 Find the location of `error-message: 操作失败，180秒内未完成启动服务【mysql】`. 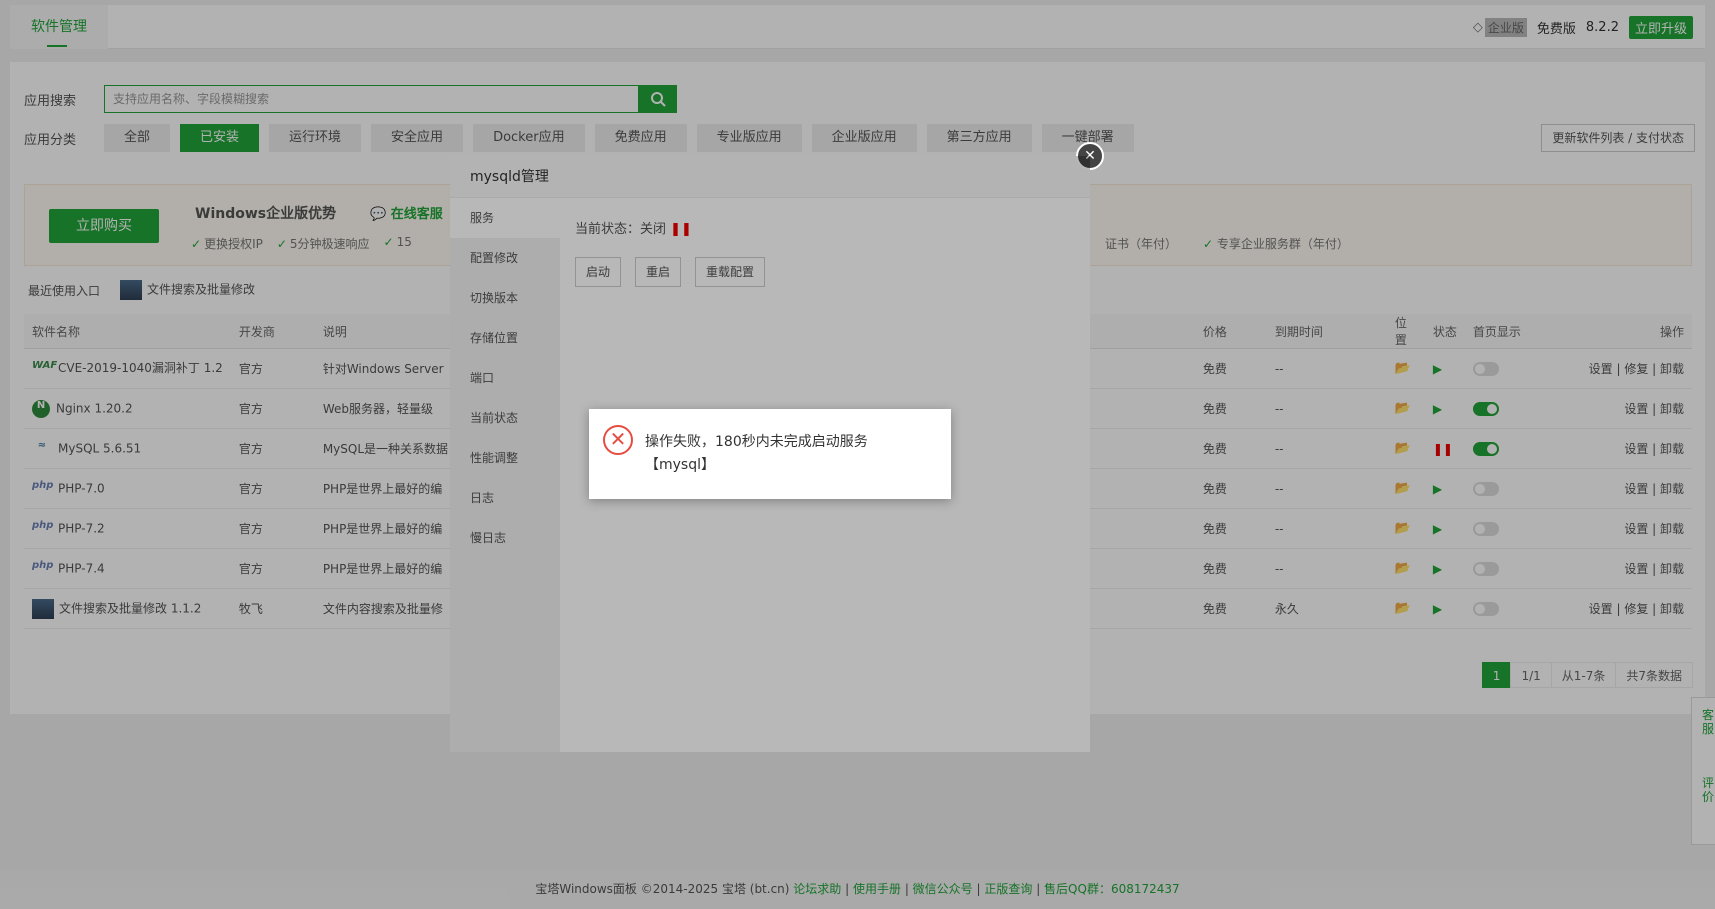

error-message: 操作失败，180秒内未完成启动服务【mysql】 is located at coordinates (756, 453).